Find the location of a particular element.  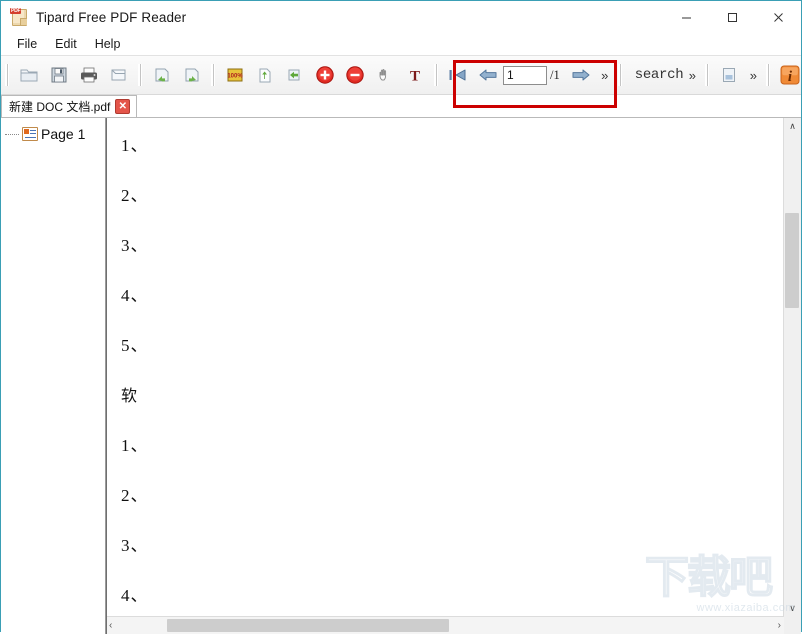

toolbar: 100% T 1 /1 » search » » i is located at coordinates (401, 81).